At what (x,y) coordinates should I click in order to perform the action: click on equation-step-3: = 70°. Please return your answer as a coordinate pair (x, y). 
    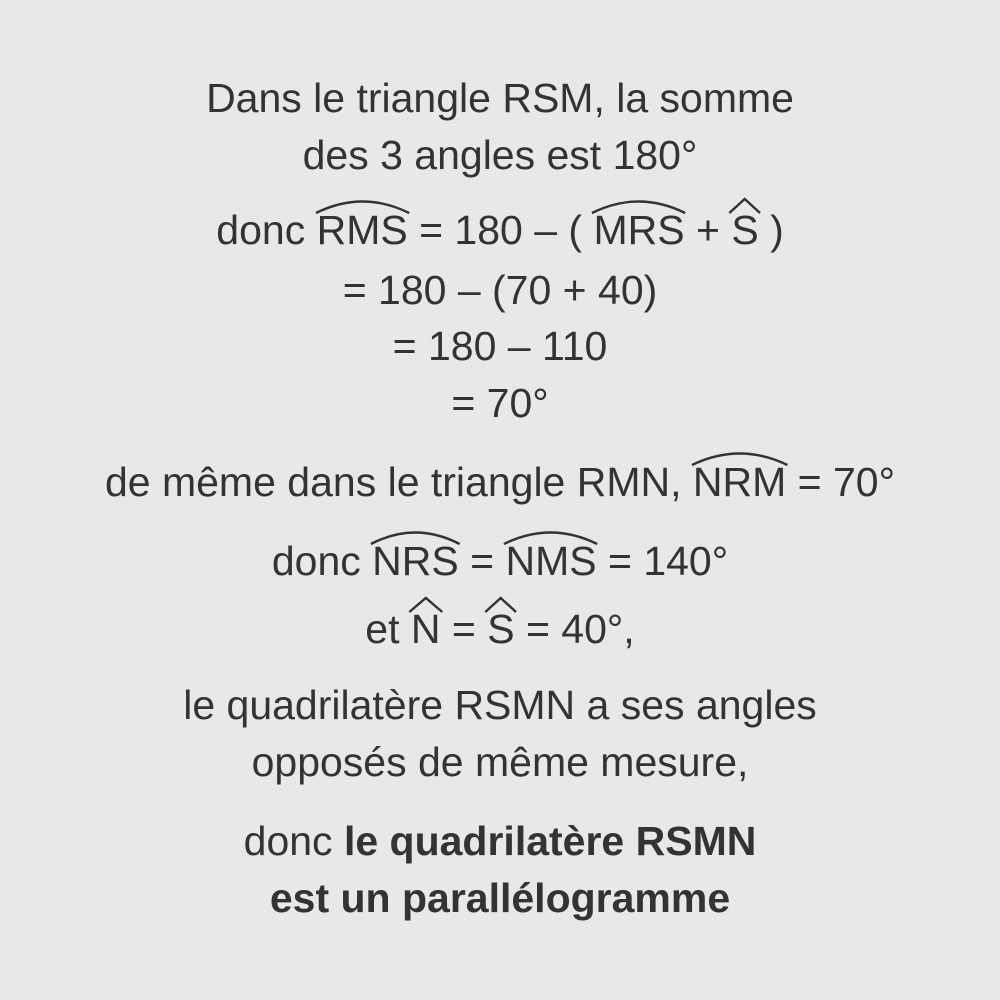
    Looking at the image, I should click on (500, 403).